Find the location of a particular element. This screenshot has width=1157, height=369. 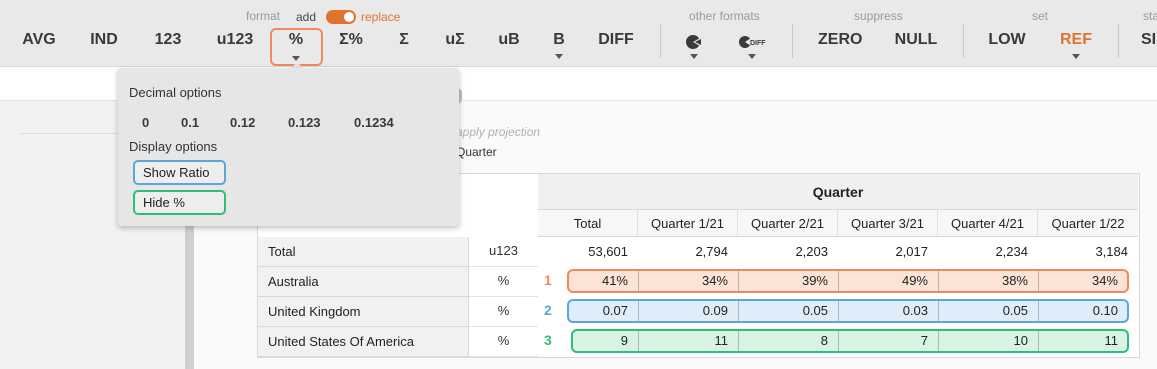

table-cell: 8 is located at coordinates (824, 340).